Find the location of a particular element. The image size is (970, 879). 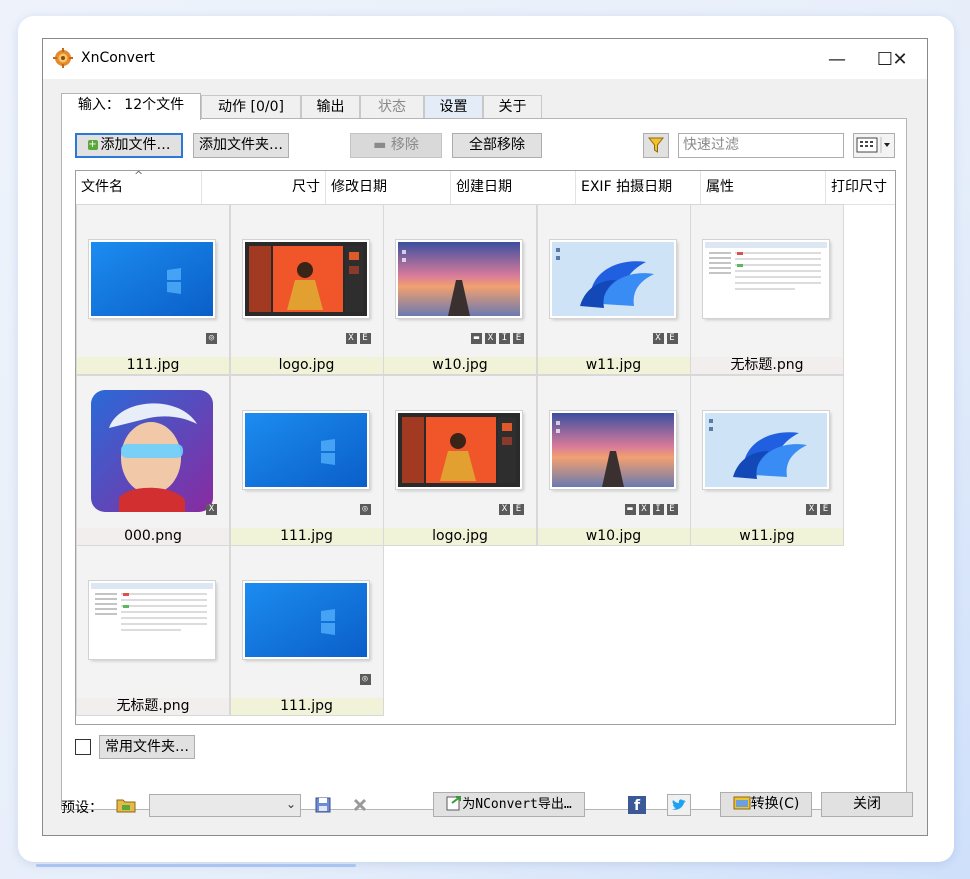

tab-actions: 动作 [0/0] is located at coordinates (251, 106).